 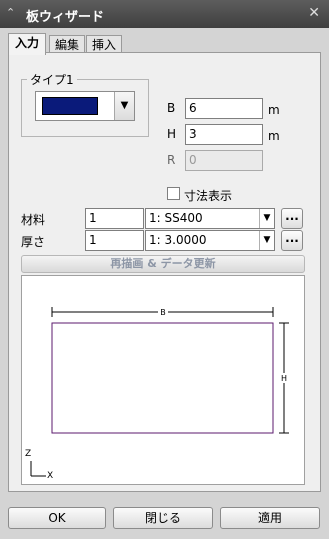 I want to click on param-b-label: B, so click(x=171, y=108).